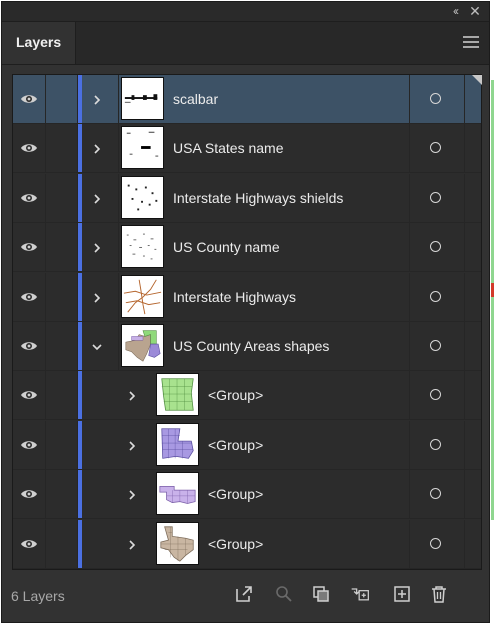 This screenshot has width=494, height=626. I want to click on close-icon: ✕, so click(475, 11).